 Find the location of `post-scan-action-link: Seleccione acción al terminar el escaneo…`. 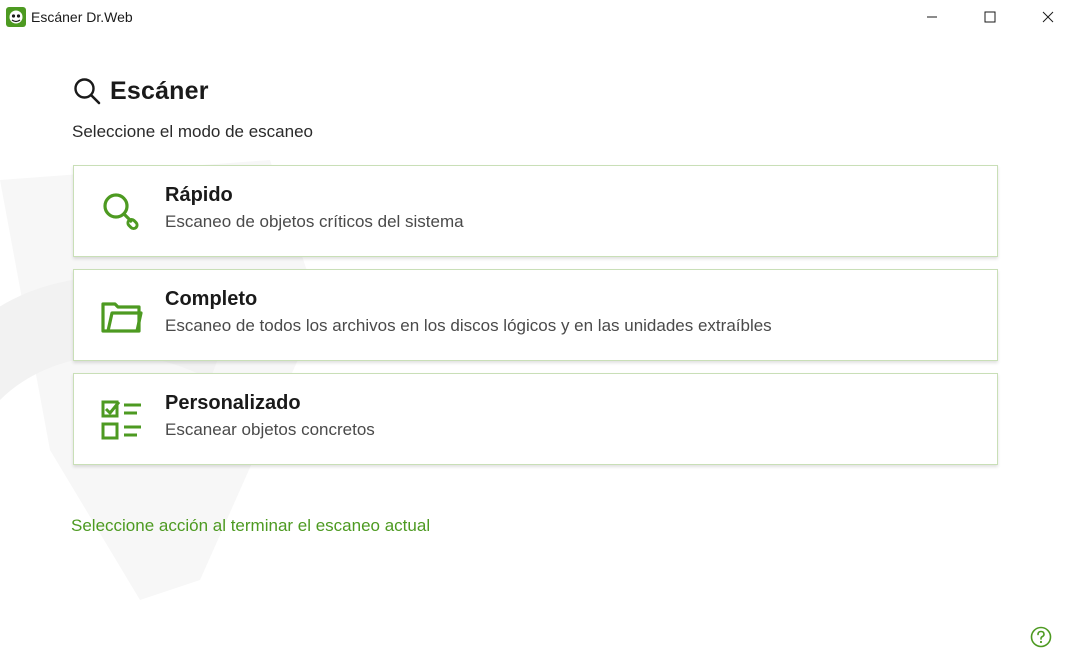

post-scan-action-link: Seleccione acción al terminar el escaneo… is located at coordinates (250, 526).